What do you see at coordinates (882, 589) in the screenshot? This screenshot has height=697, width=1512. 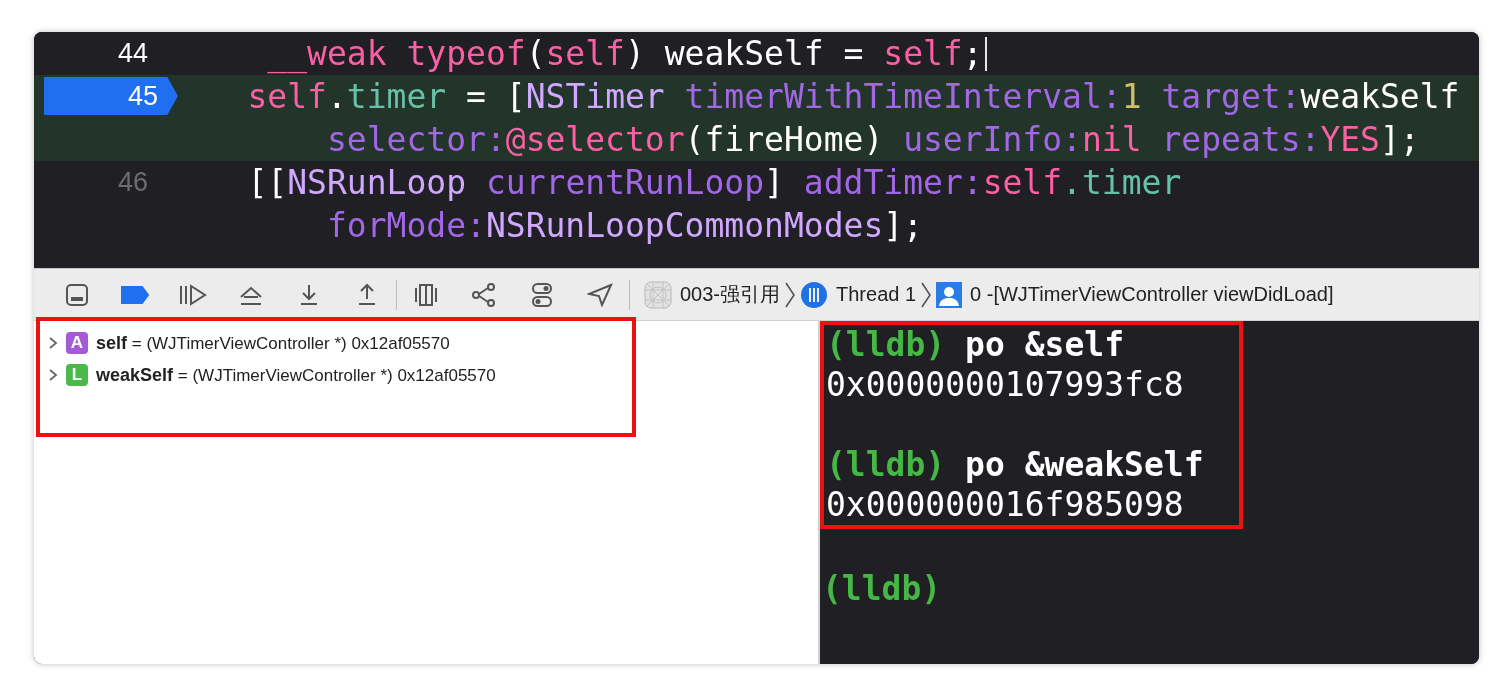 I see `console-command: (lldb)` at bounding box center [882, 589].